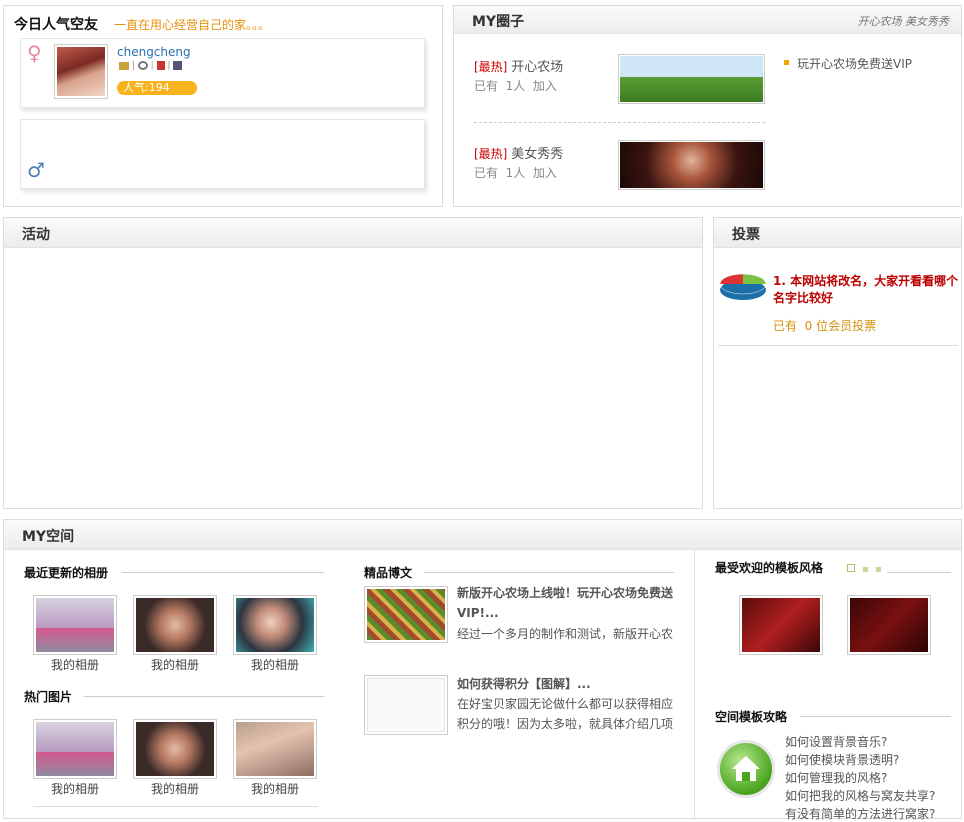  Describe the element at coordinates (537, 154) in the screenshot. I see `circle-name: 美女秀秀` at that location.